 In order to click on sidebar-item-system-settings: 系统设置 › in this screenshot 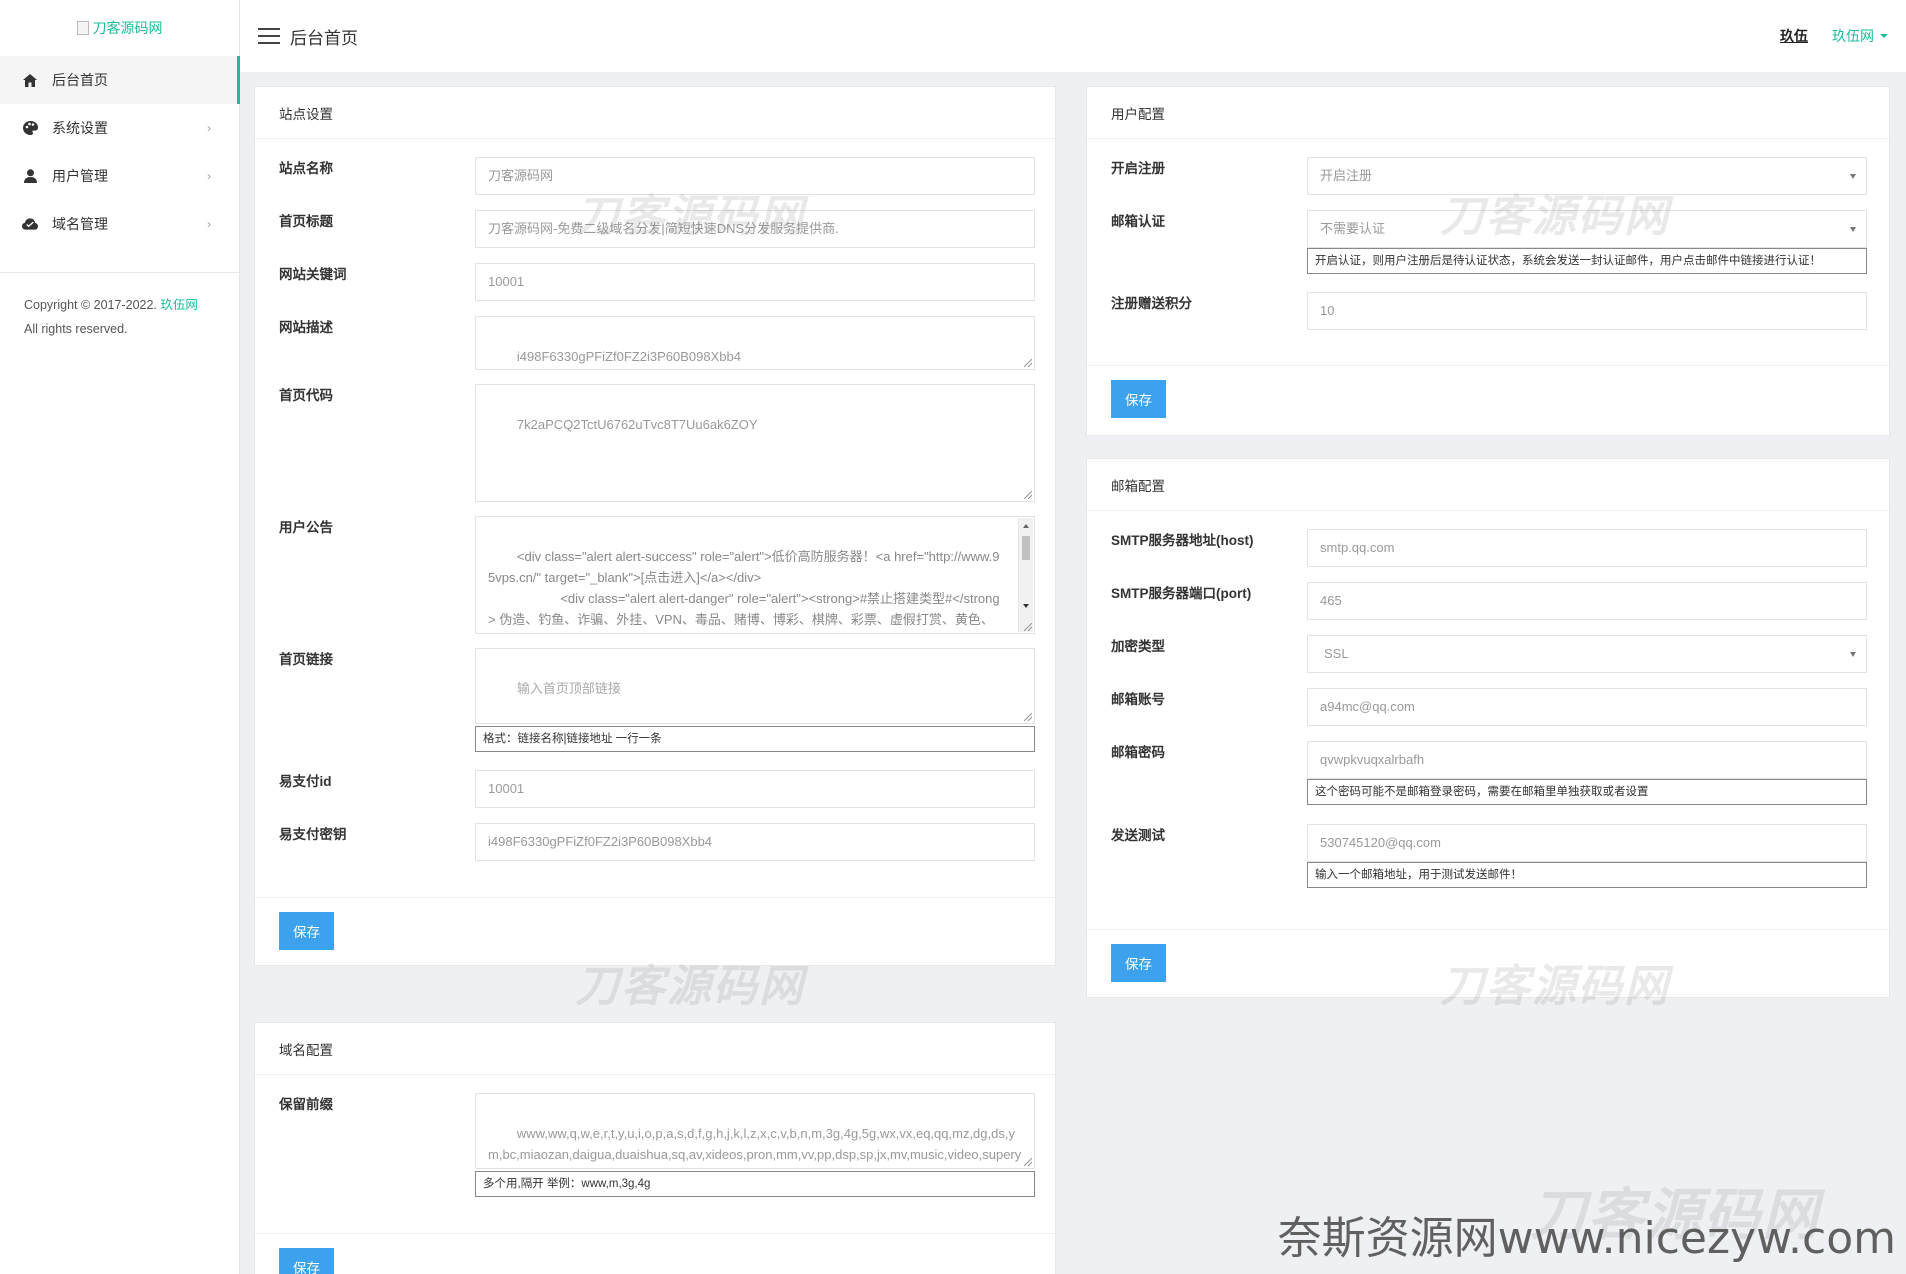, I will do `click(119, 128)`.